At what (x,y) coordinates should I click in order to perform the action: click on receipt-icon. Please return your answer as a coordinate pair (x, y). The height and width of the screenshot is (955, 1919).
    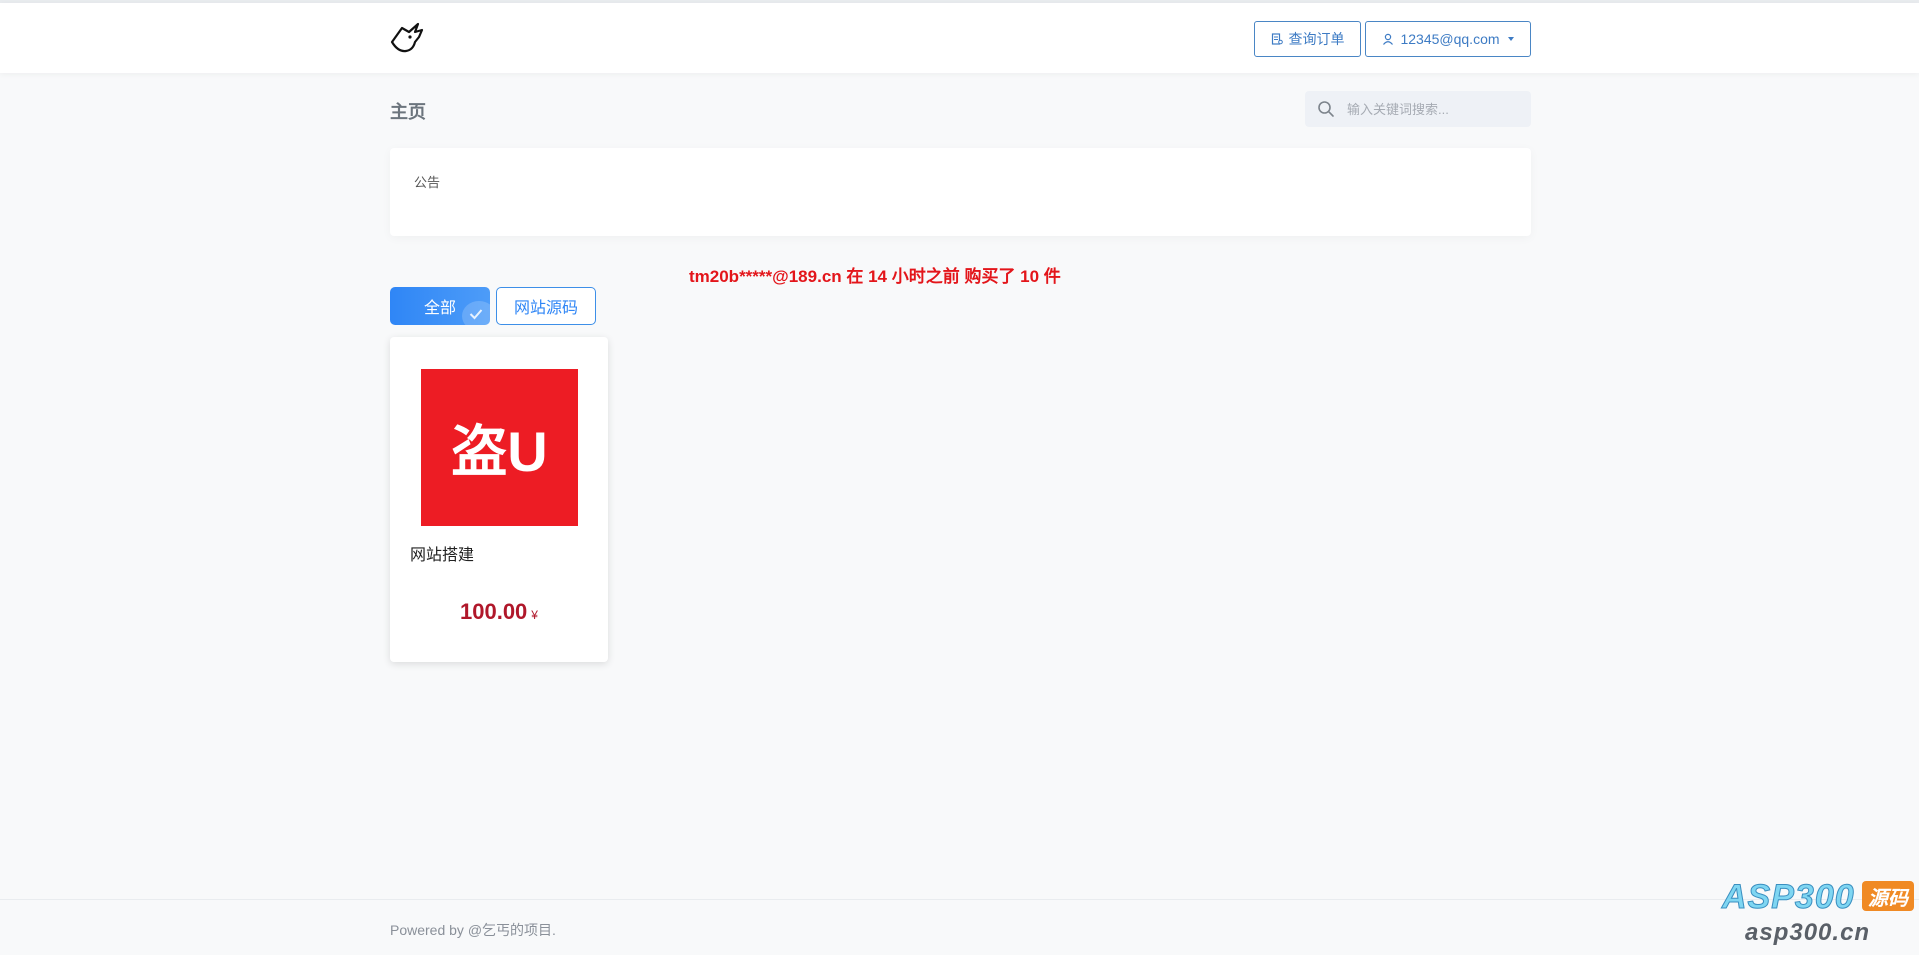
    Looking at the image, I should click on (1277, 39).